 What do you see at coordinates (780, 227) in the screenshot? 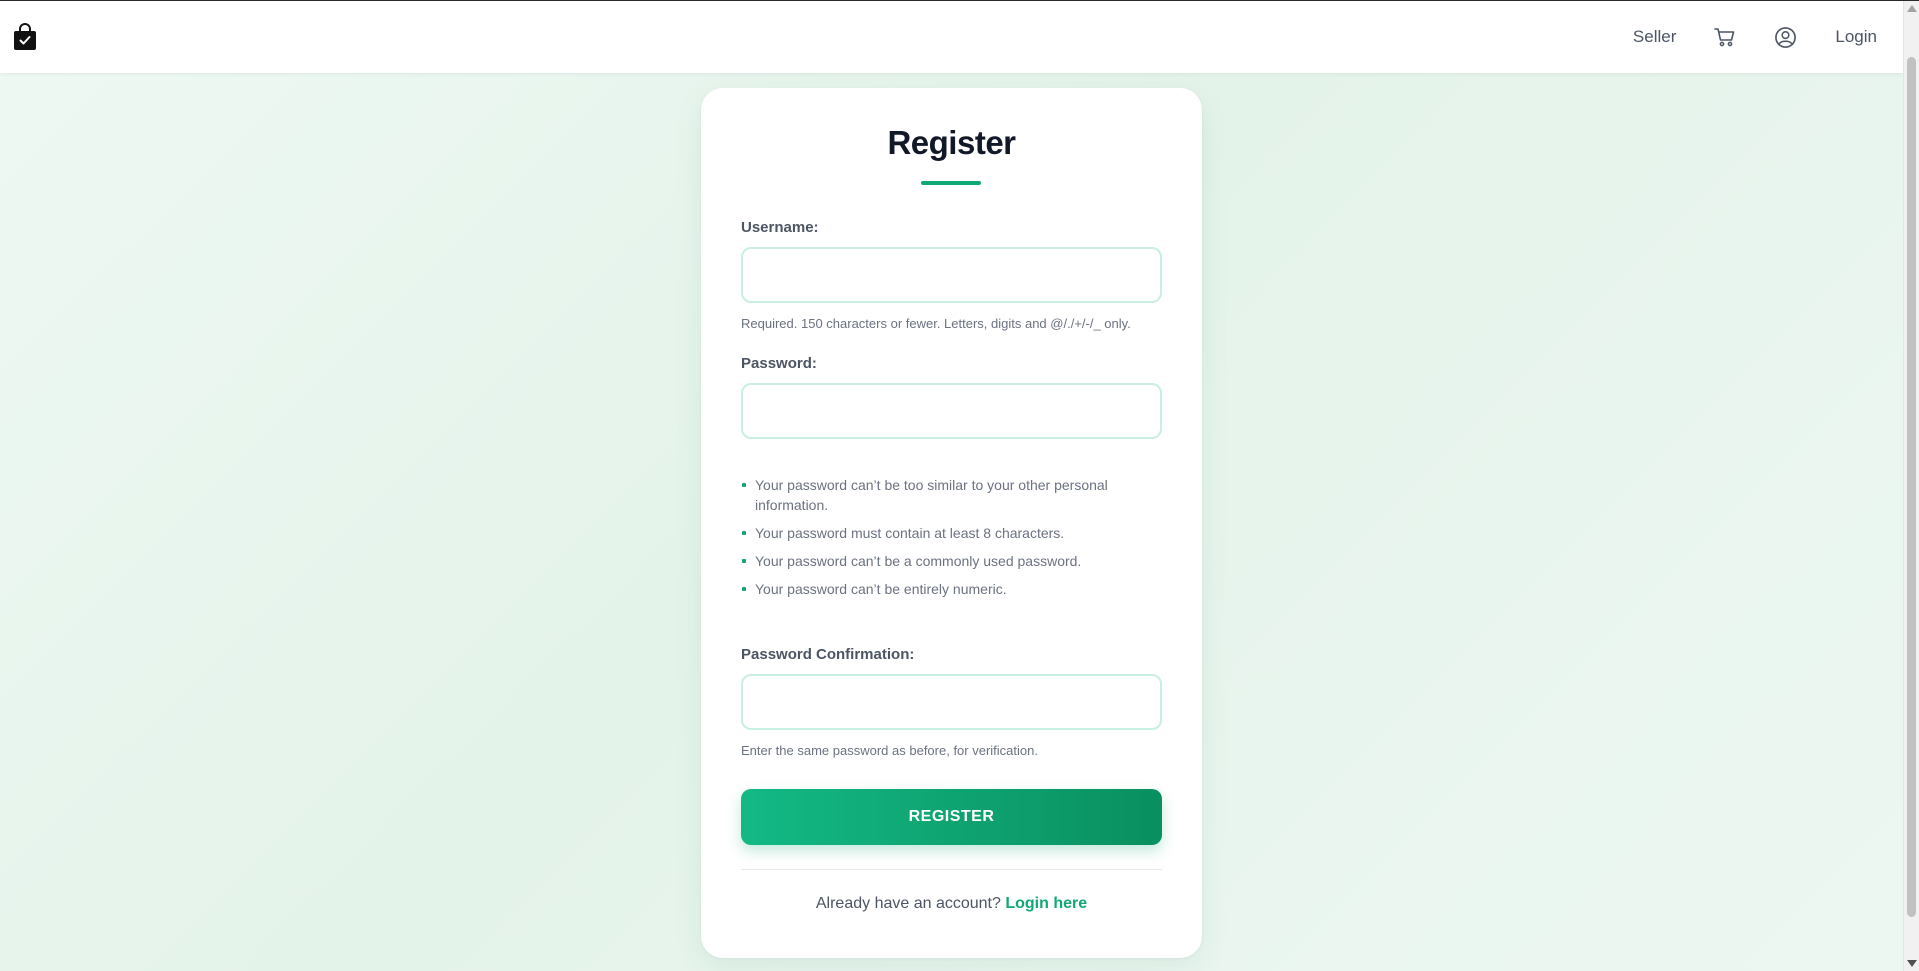
I see `username-label: Username:` at bounding box center [780, 227].